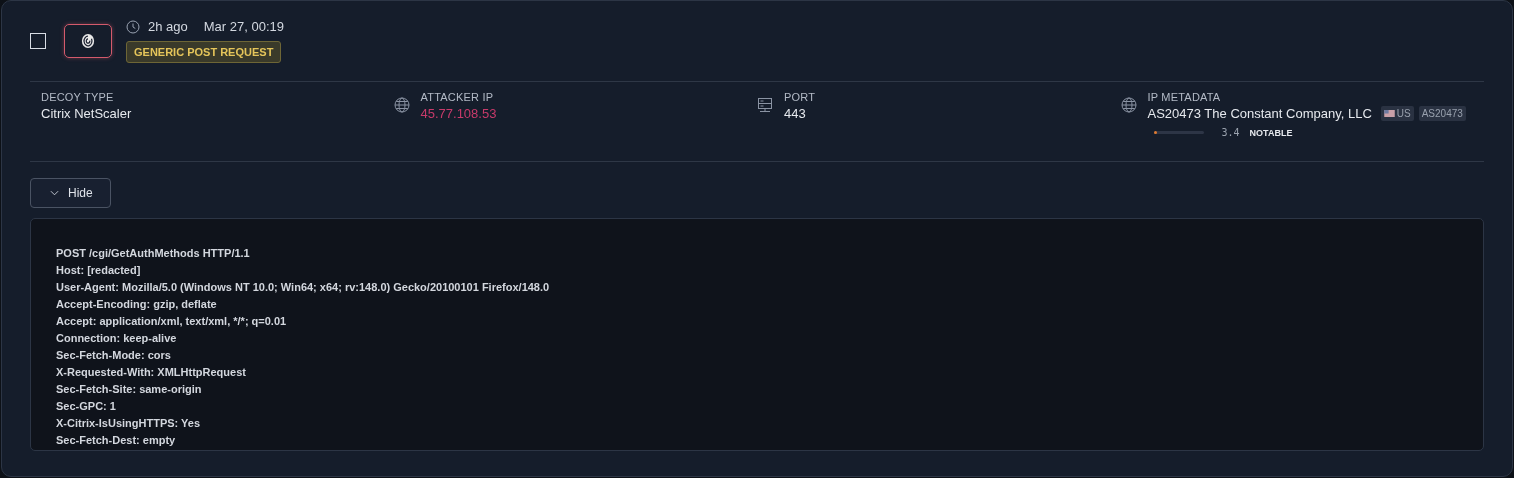 The height and width of the screenshot is (478, 1514). What do you see at coordinates (1271, 132) in the screenshot?
I see `score-rating: NOTABLE` at bounding box center [1271, 132].